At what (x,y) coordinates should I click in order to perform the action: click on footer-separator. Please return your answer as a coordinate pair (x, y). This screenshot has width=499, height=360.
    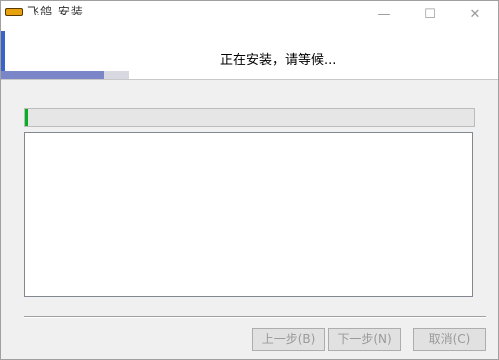
    Looking at the image, I should click on (255, 317).